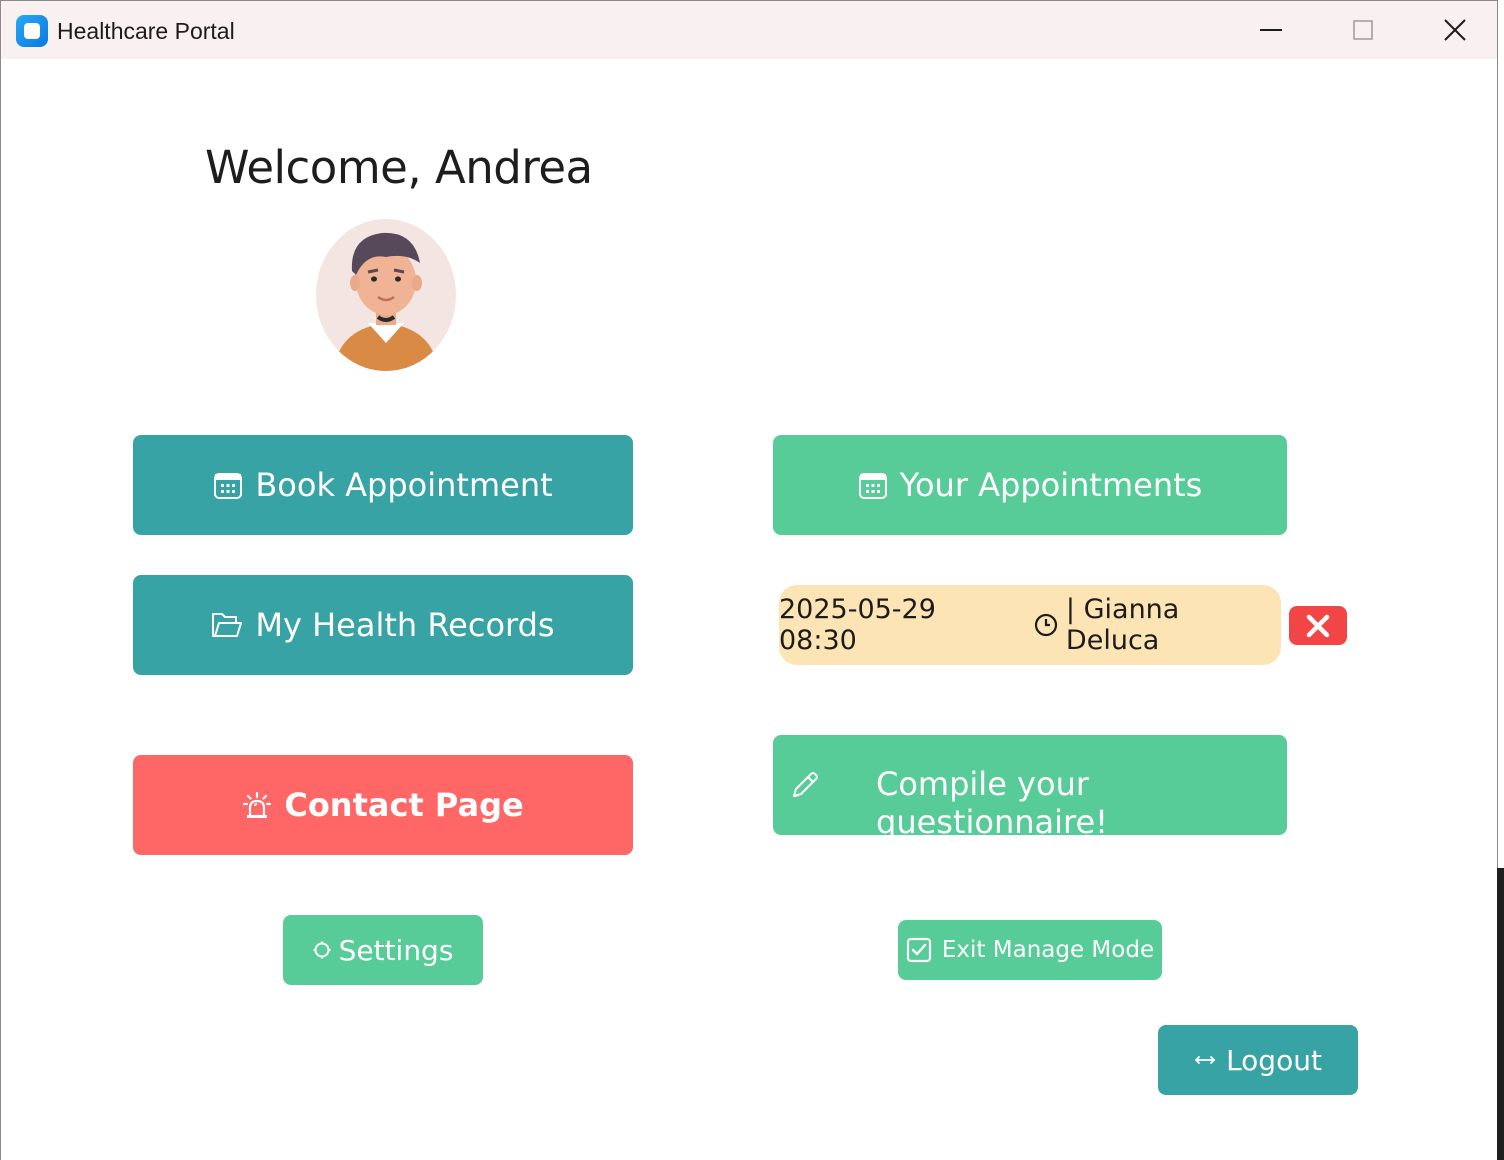  What do you see at coordinates (32, 31) in the screenshot?
I see `app-logo-icon` at bounding box center [32, 31].